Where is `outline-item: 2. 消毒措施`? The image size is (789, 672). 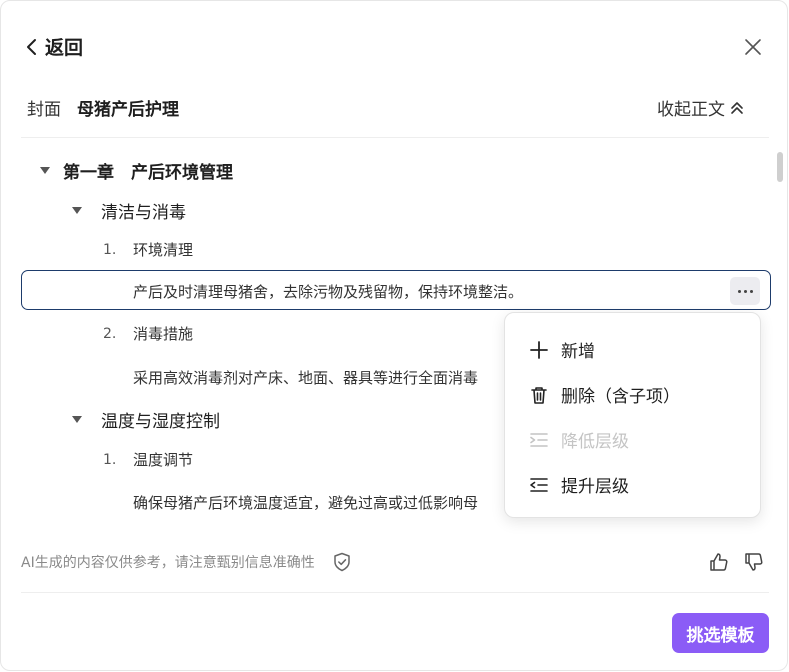
outline-item: 2. 消毒措施 is located at coordinates (148, 333).